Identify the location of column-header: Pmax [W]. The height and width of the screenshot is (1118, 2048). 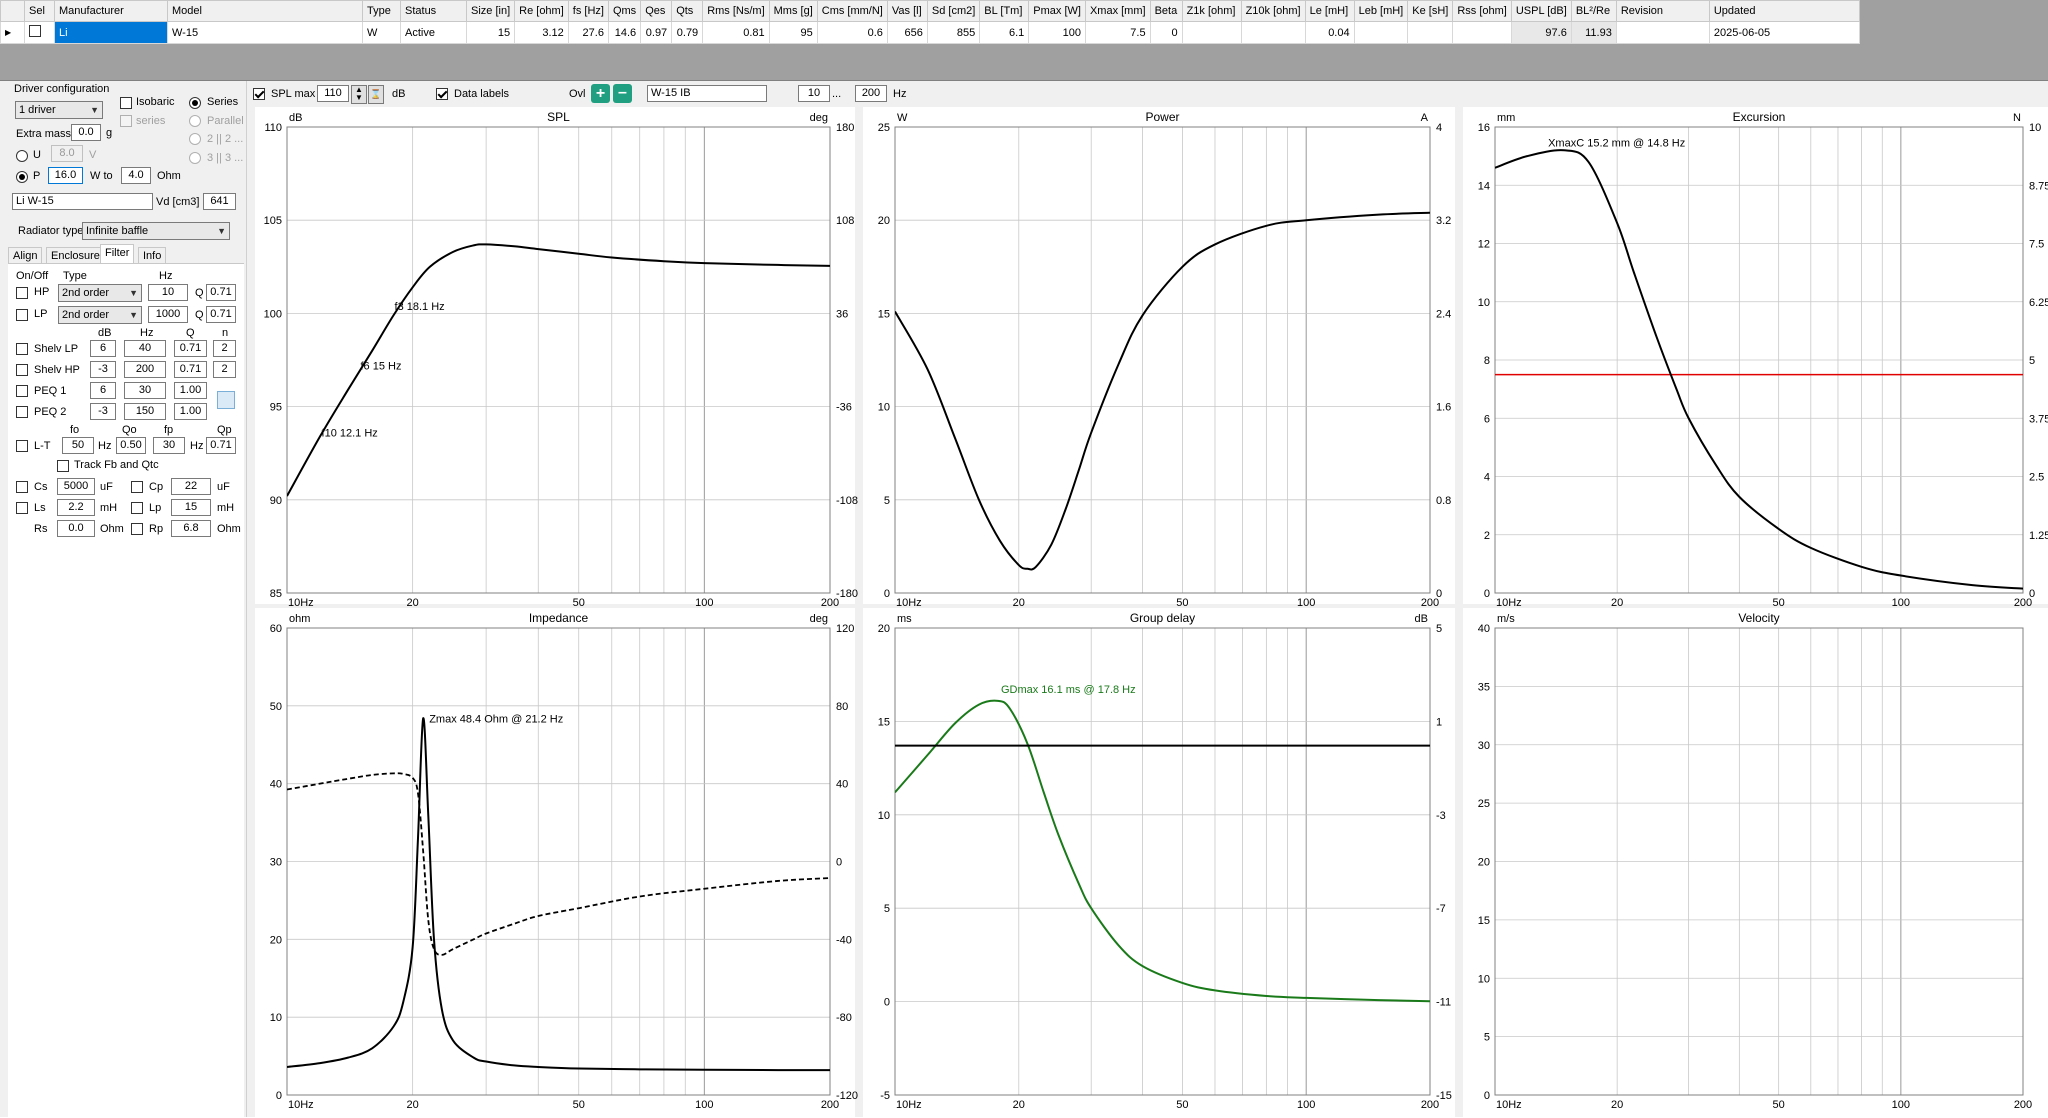
(1057, 11).